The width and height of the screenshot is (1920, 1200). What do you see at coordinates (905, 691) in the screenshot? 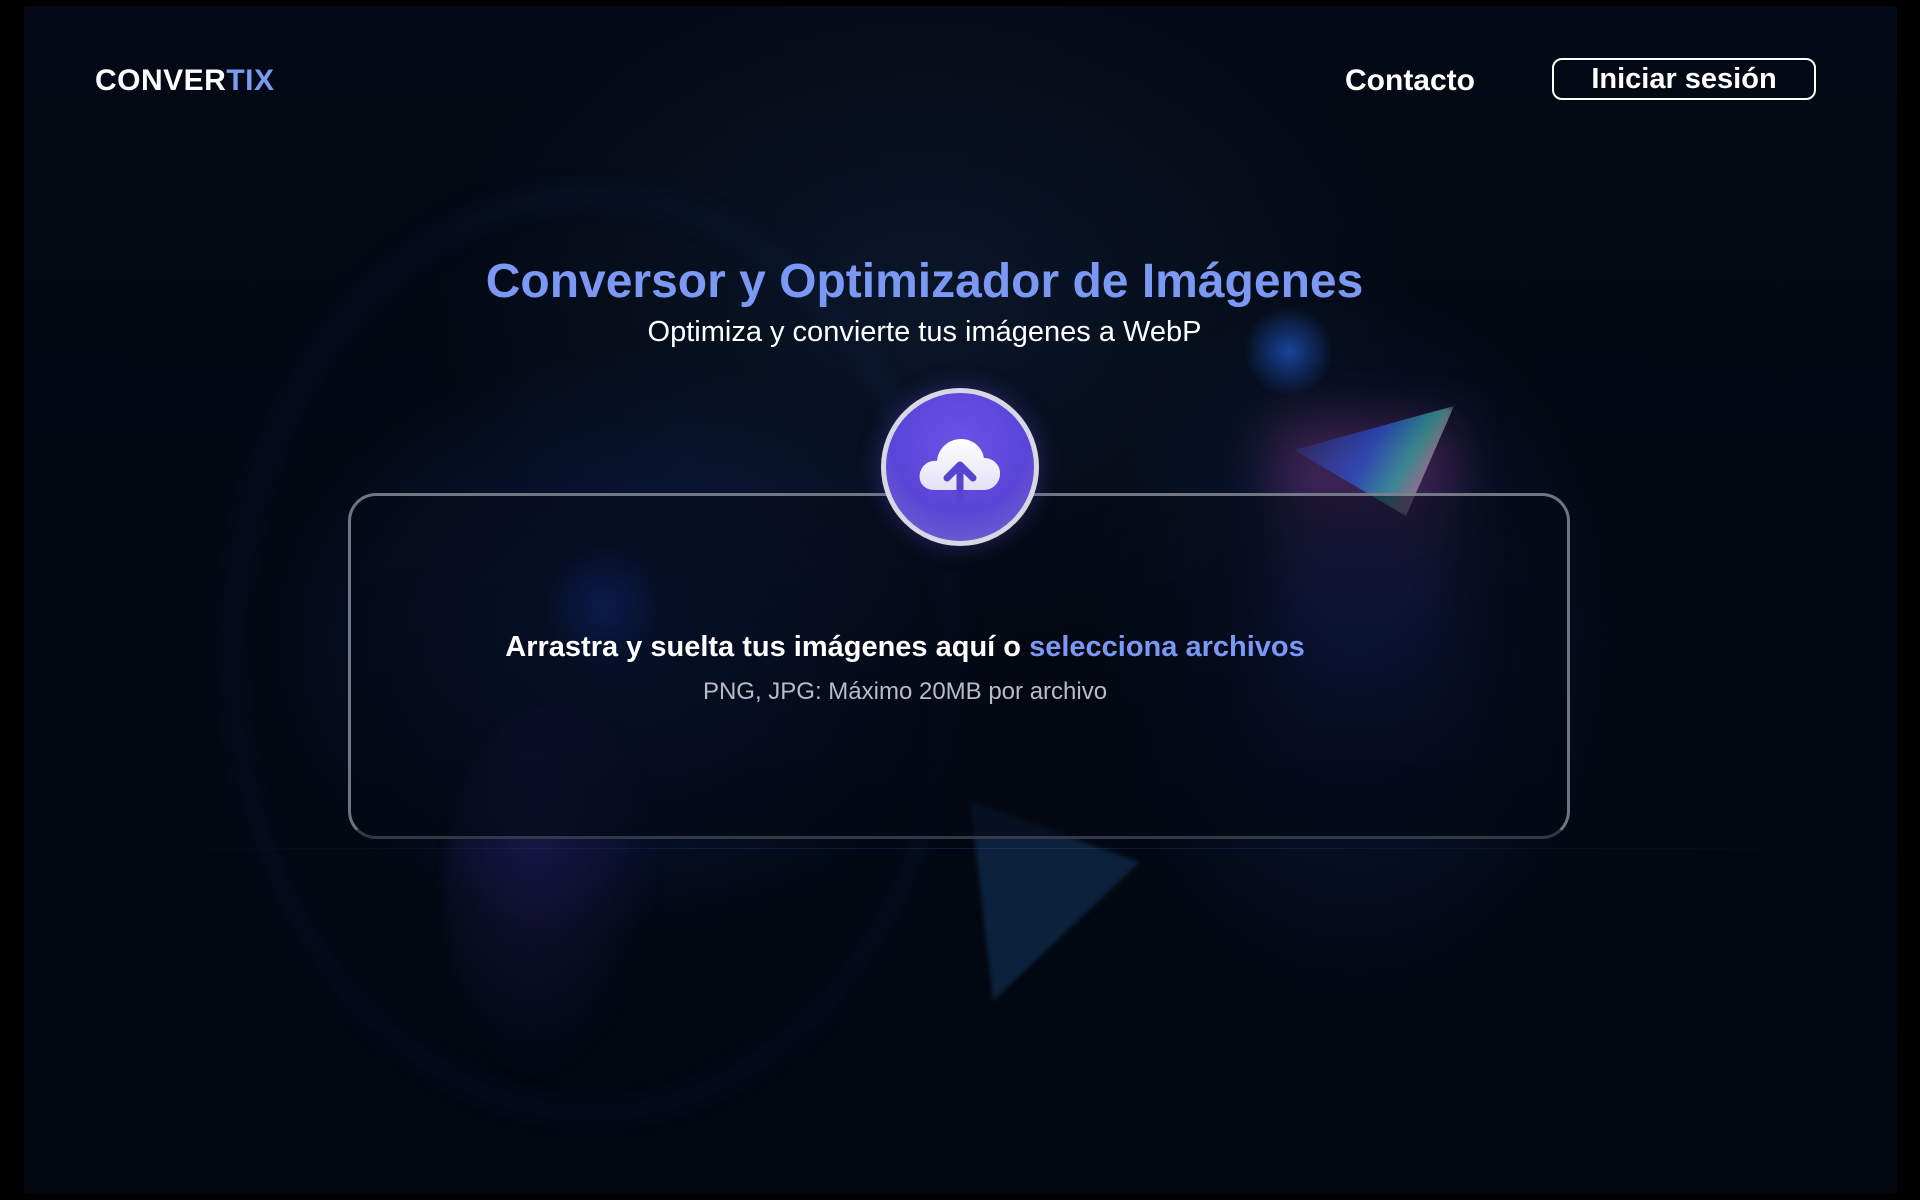
I see `file-format-hint: PNG, JPG: Máximo 20MB por archivo` at bounding box center [905, 691].